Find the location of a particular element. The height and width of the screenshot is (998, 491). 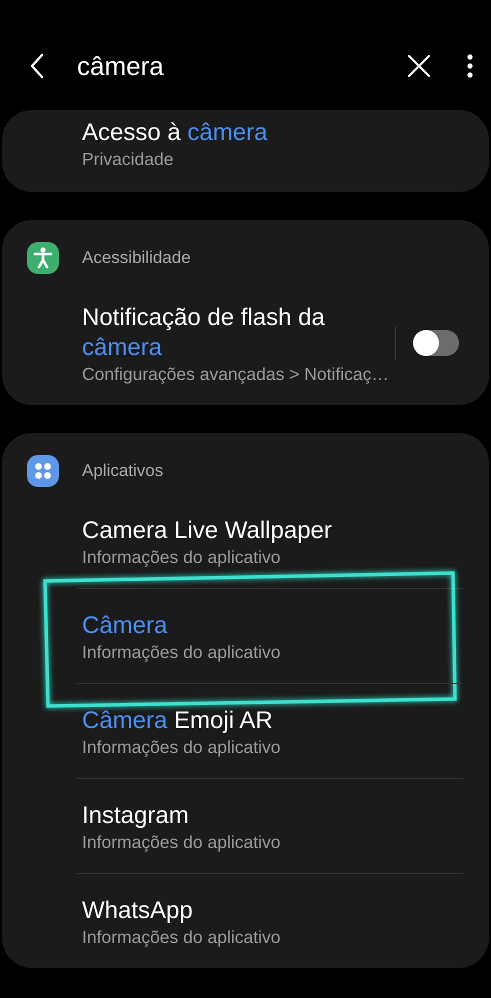

search-result-item: Acesso à câmera Privacidade is located at coordinates (270, 151).